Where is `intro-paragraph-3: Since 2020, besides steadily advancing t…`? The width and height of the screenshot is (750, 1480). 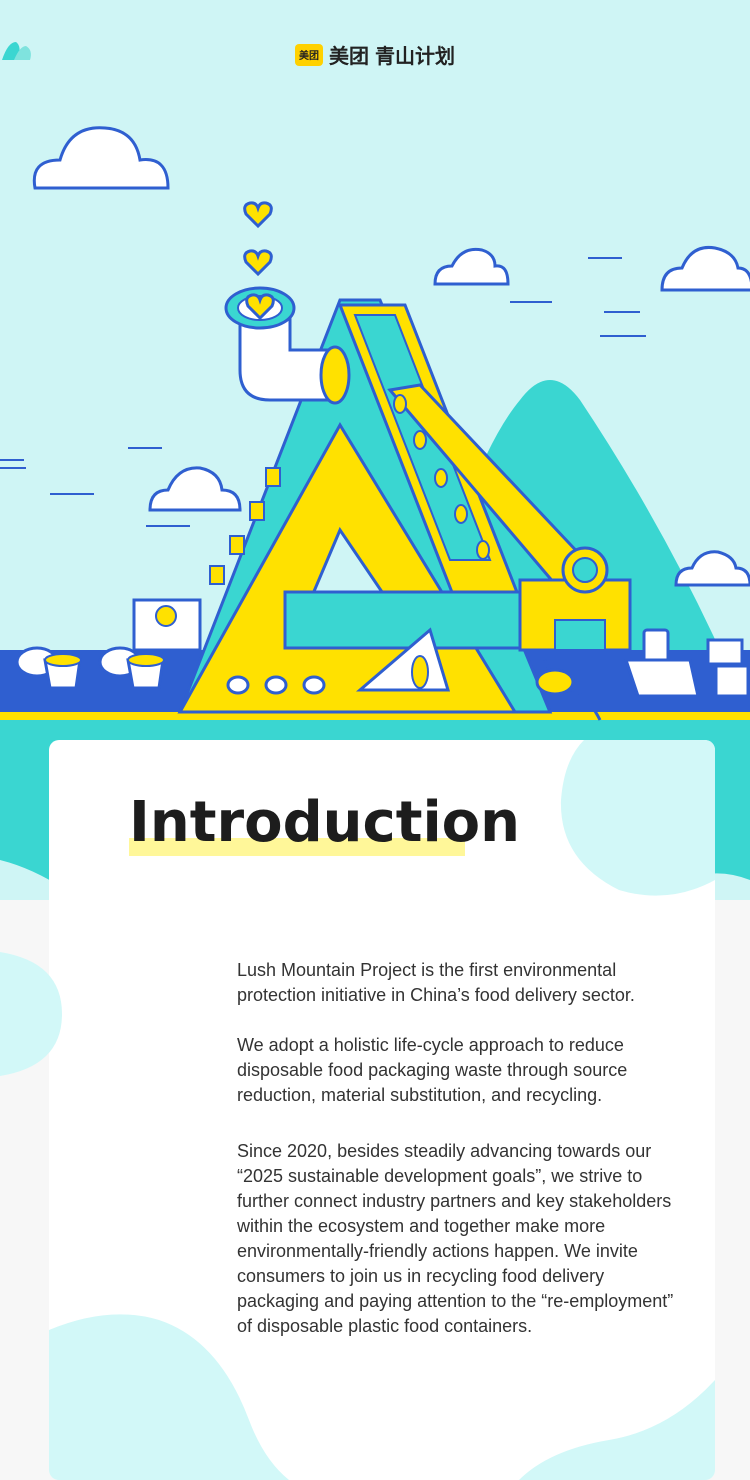 intro-paragraph-3: Since 2020, besides steadily advancing t… is located at coordinates (455, 1238).